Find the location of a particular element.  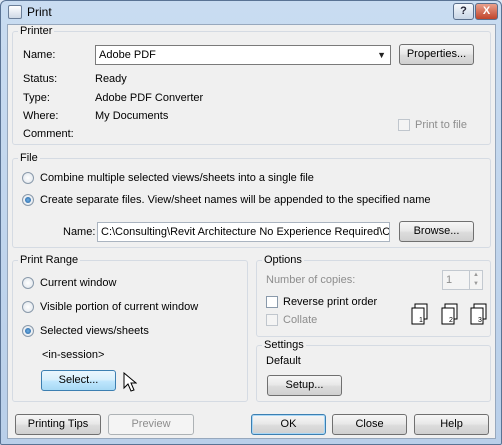

visible-portion-radio is located at coordinates (28, 307).